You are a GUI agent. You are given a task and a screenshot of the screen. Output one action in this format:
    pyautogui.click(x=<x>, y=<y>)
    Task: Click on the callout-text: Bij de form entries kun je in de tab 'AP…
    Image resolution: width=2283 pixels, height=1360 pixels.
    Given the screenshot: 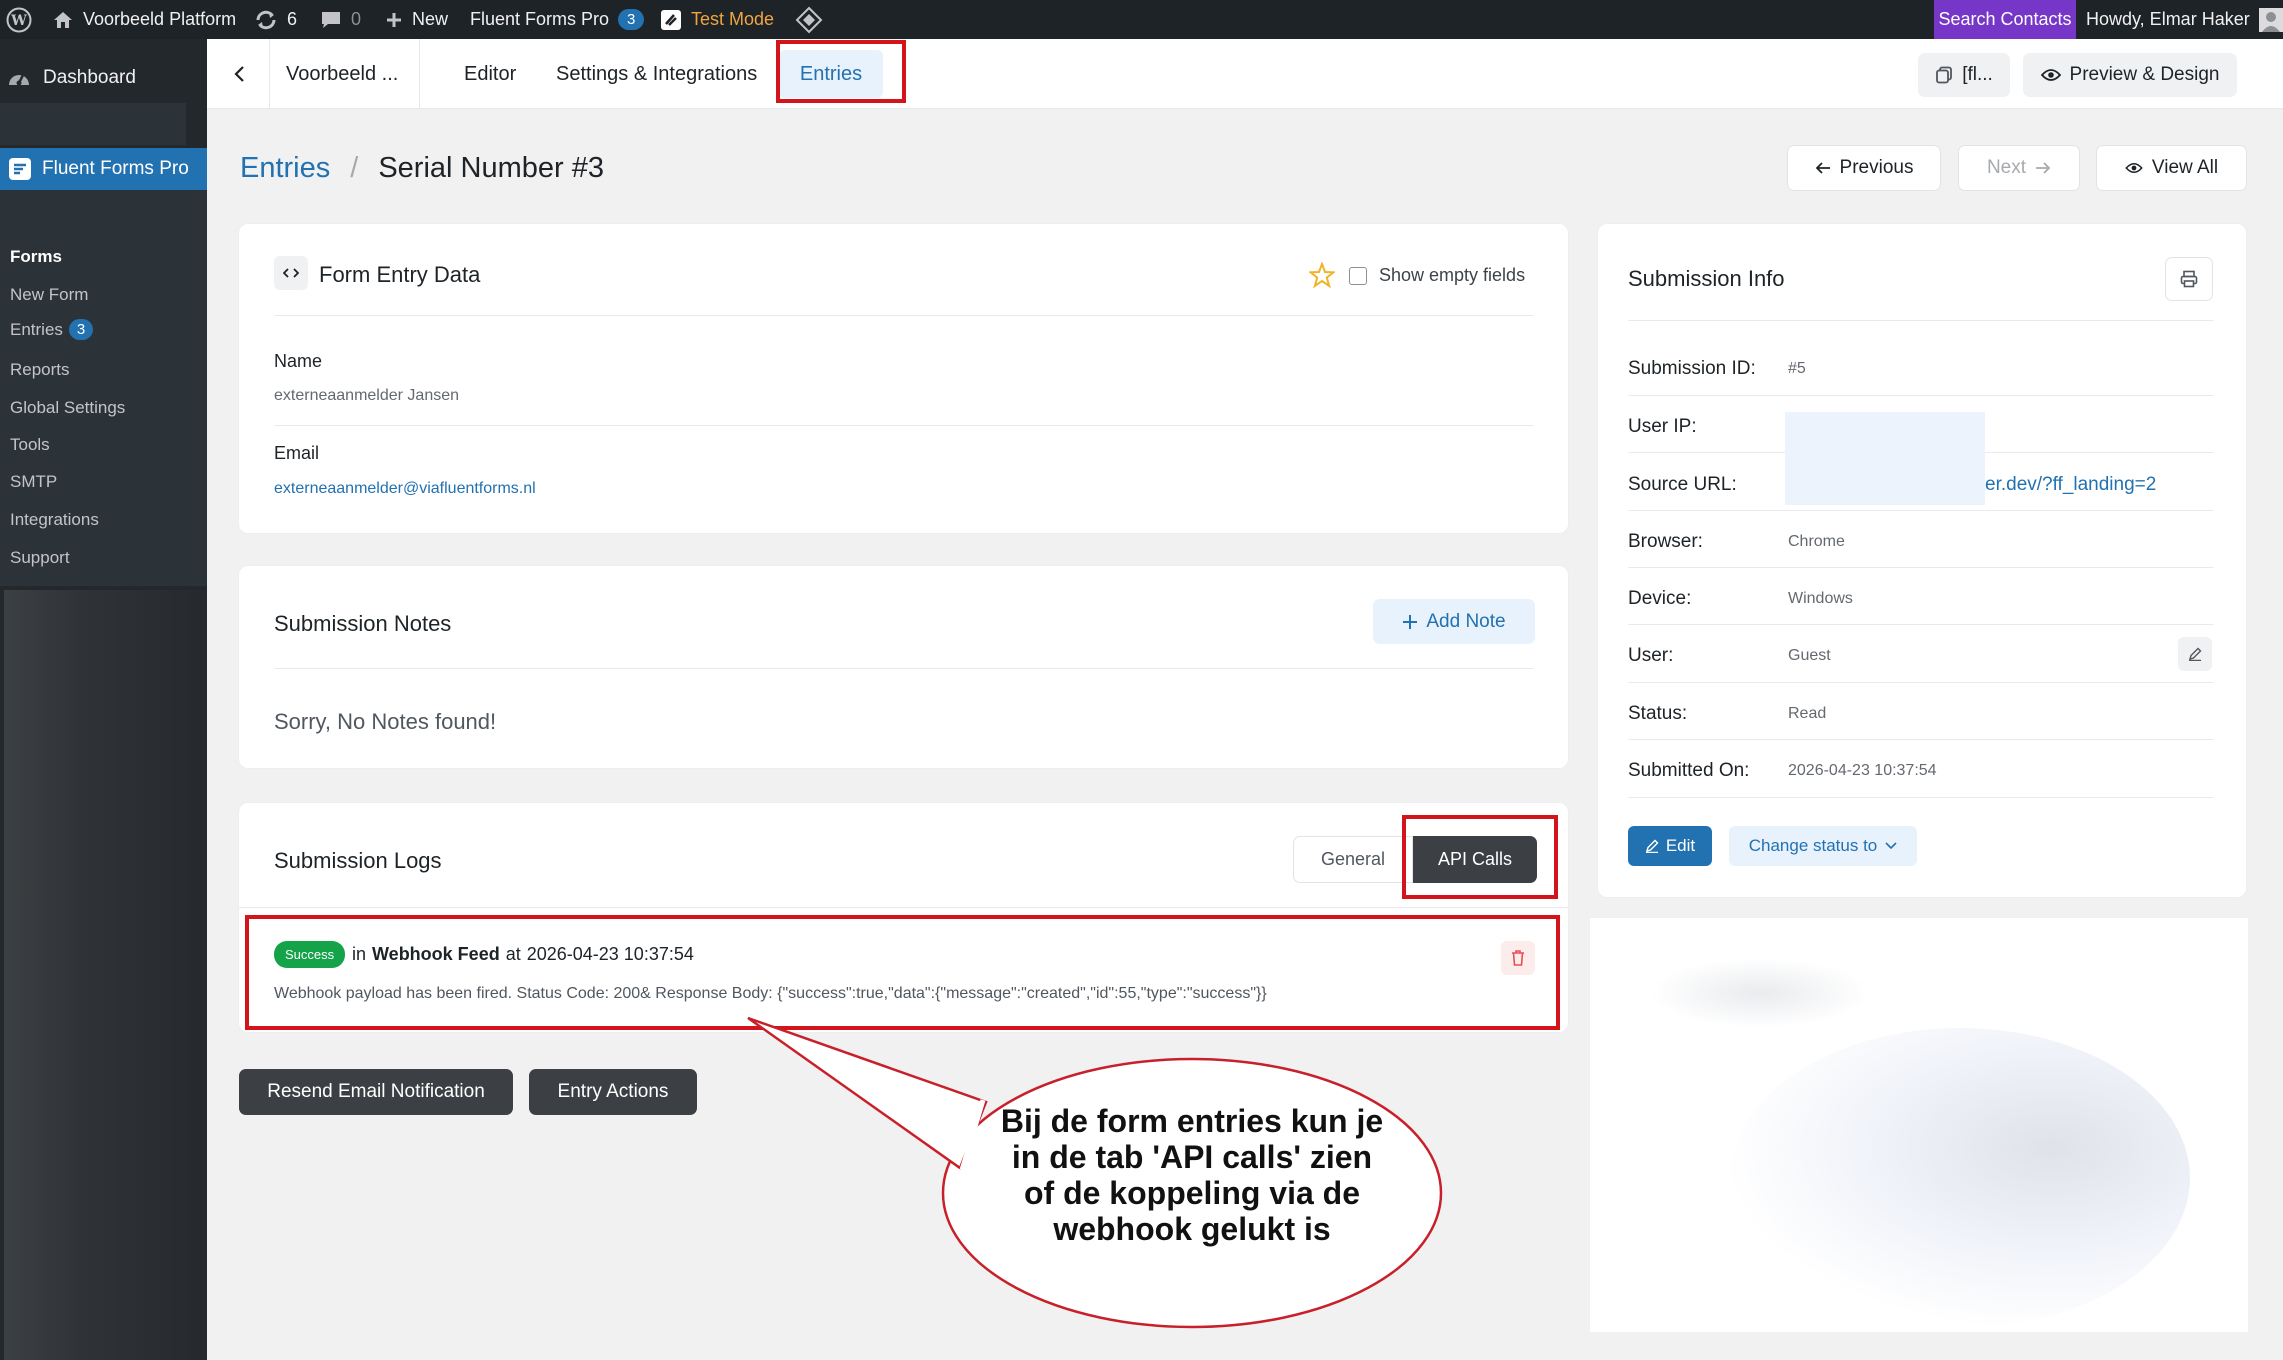 What is the action you would take?
    pyautogui.click(x=1192, y=1175)
    